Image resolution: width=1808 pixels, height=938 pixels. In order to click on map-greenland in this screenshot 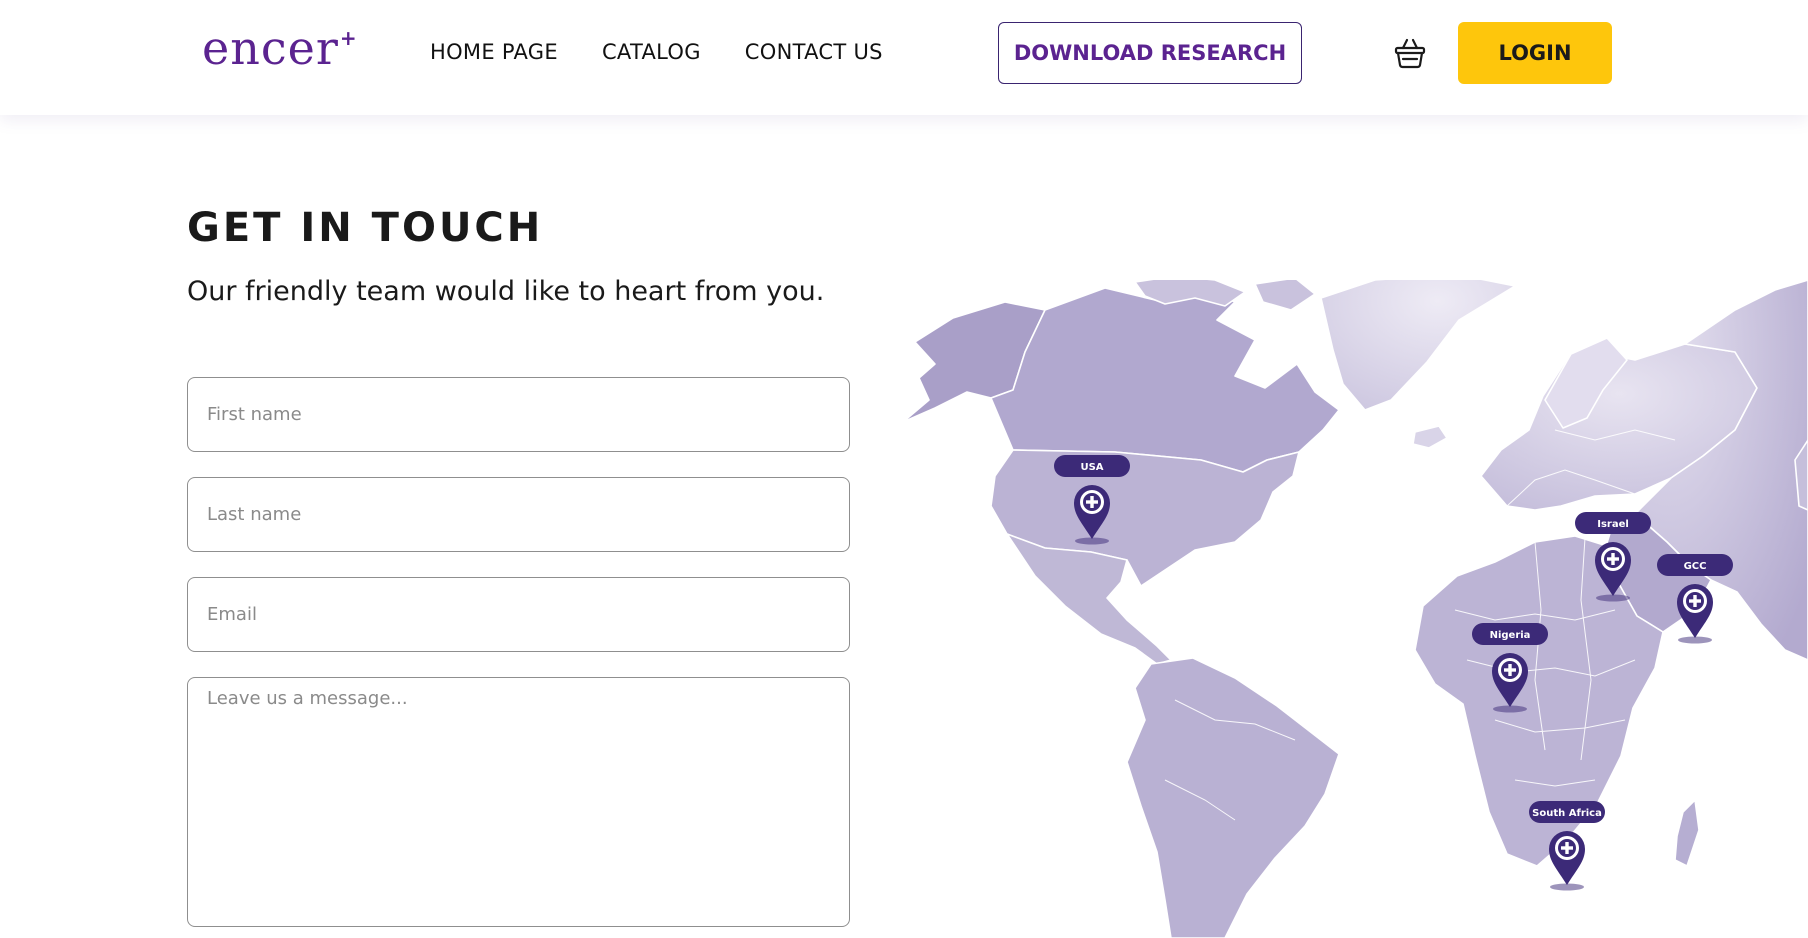, I will do `click(1418, 345)`.